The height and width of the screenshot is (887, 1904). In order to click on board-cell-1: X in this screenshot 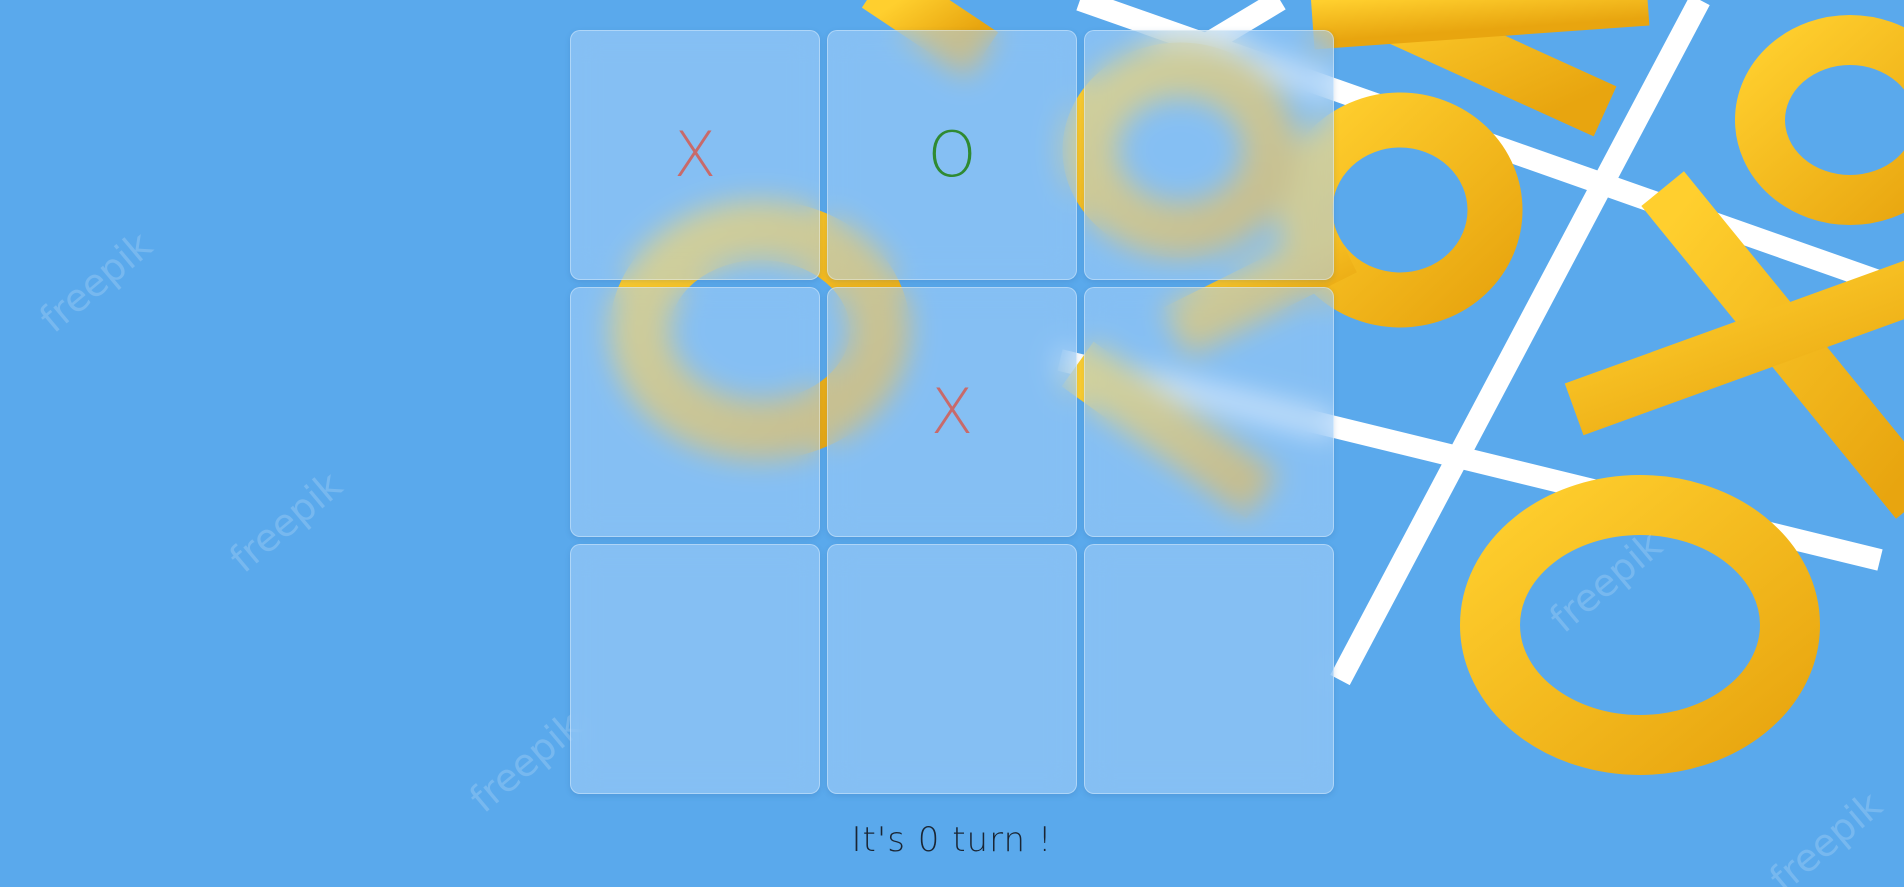, I will do `click(695, 155)`.